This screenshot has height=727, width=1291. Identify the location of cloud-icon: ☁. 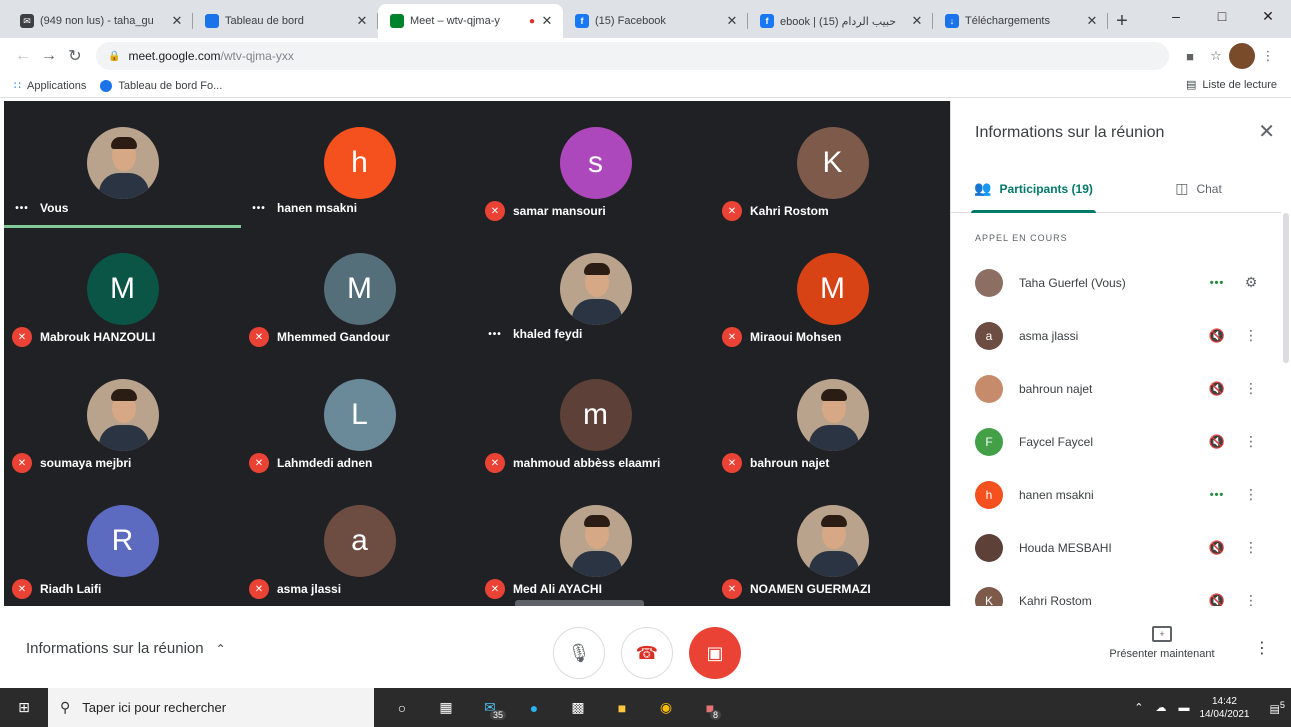
(1160, 707).